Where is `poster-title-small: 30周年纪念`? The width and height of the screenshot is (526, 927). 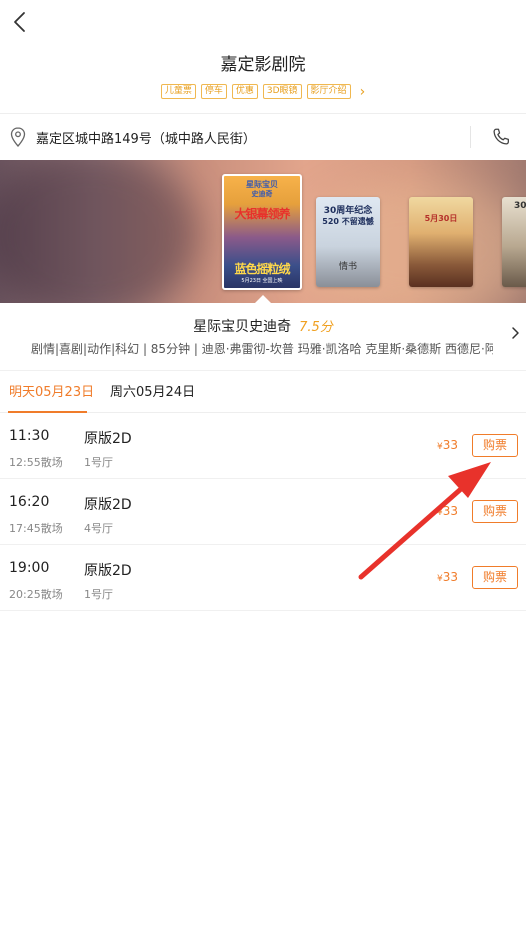 poster-title-small: 30周年纪念 is located at coordinates (348, 211).